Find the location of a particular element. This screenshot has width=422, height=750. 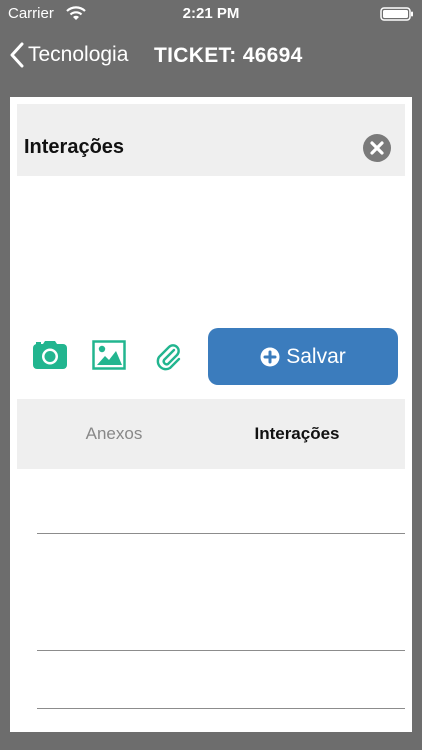

status-time: 2:21 PM is located at coordinates (211, 13).